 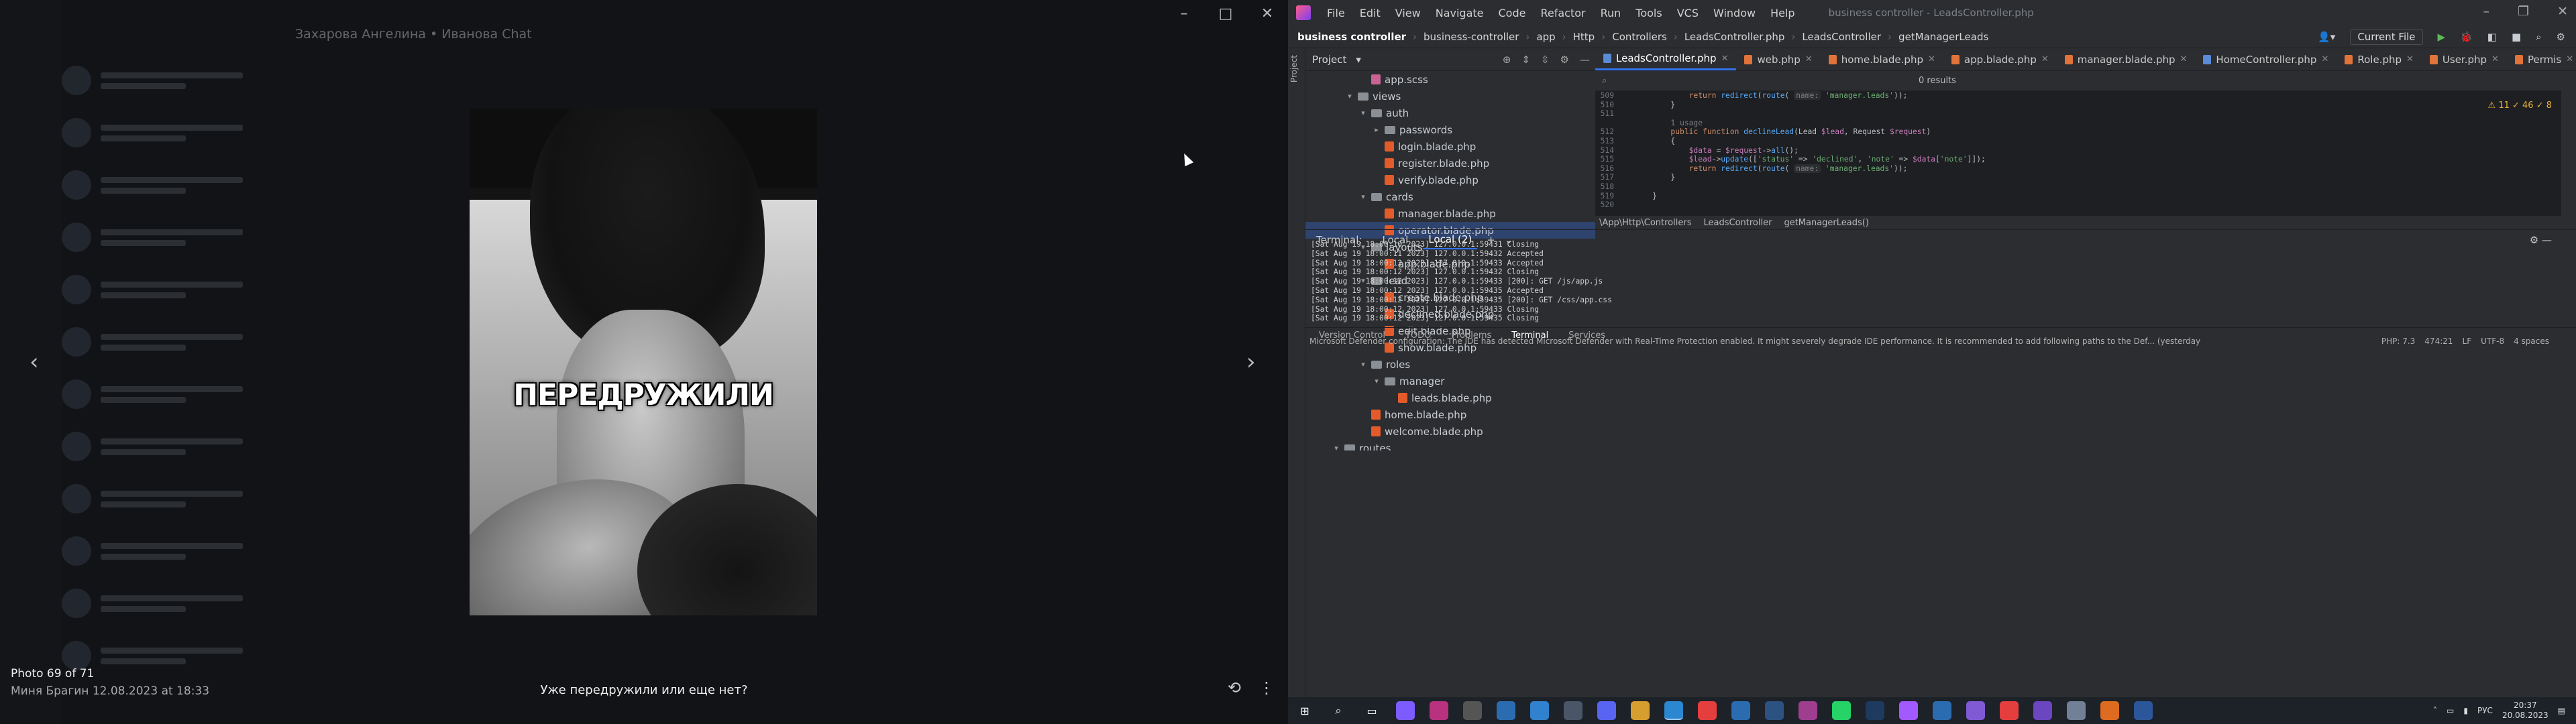 I want to click on tree-item: ▸ passwords, so click(x=1450, y=129).